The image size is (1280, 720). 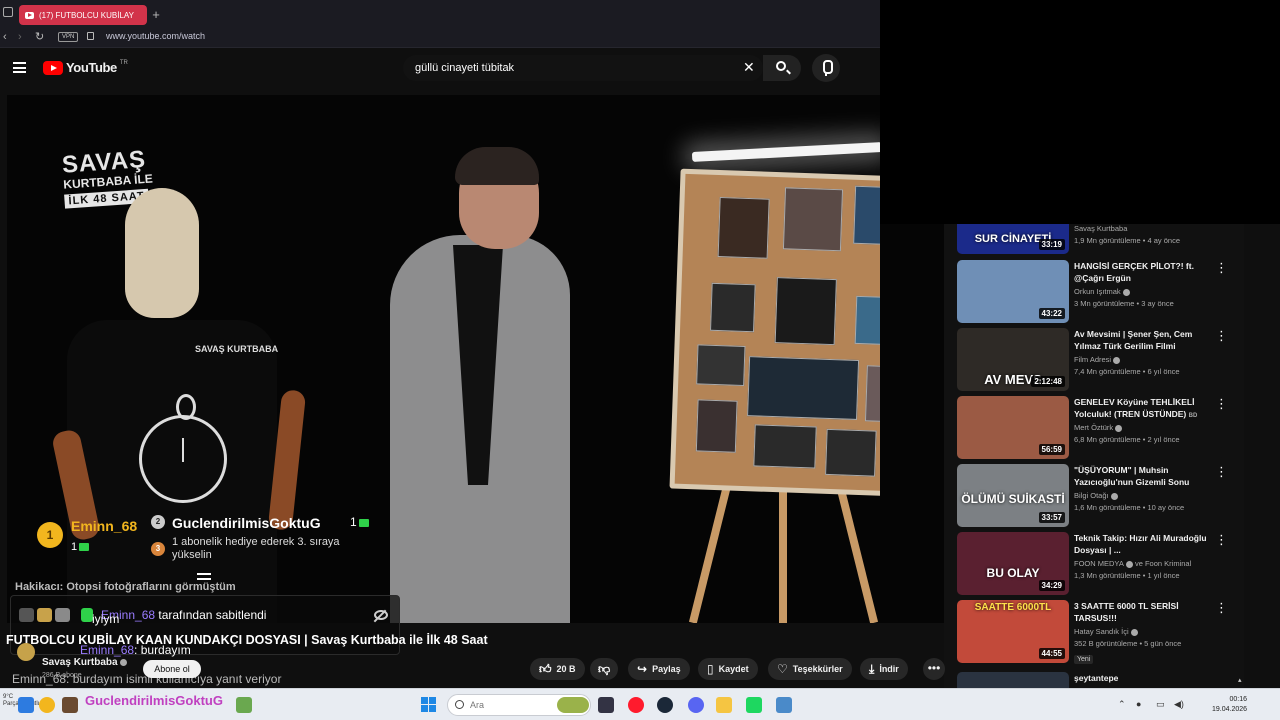 I want to click on network-icon: ▭, so click(x=1160, y=704).